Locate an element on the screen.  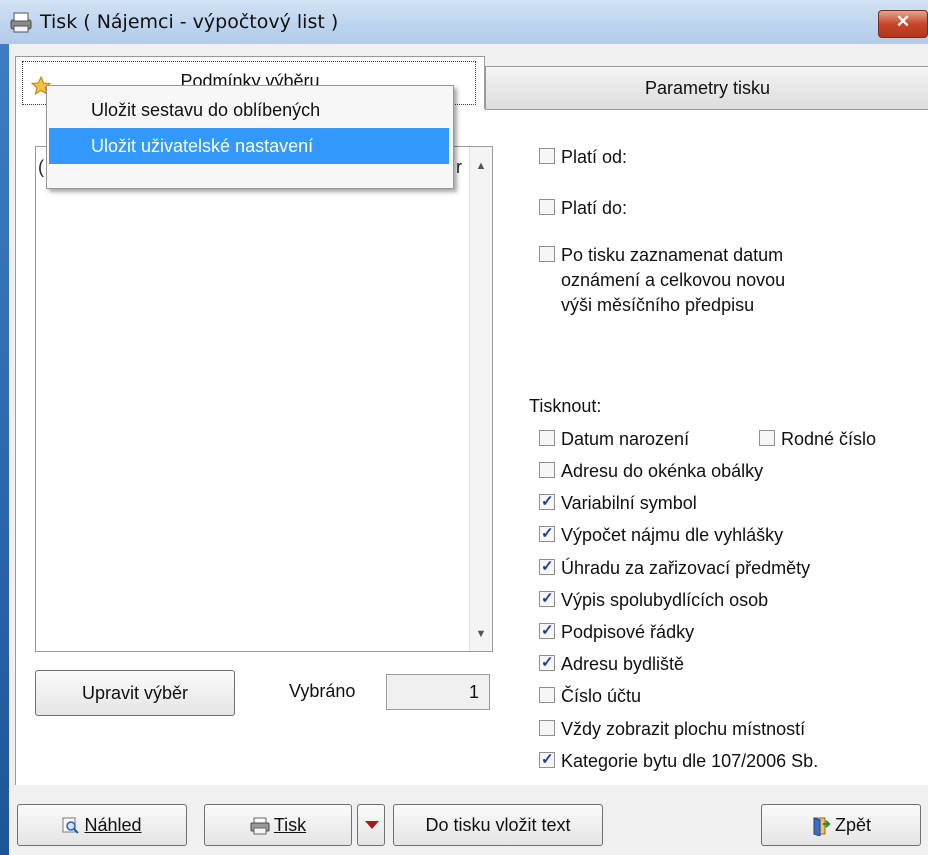
close-icon: ✕ is located at coordinates (903, 21).